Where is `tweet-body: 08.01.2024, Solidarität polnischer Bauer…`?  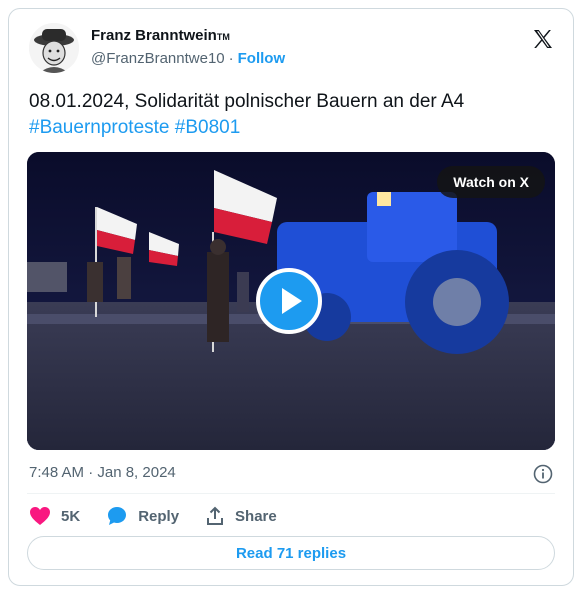 tweet-body: 08.01.2024, Solidarität polnischer Bauer… is located at coordinates (294, 115).